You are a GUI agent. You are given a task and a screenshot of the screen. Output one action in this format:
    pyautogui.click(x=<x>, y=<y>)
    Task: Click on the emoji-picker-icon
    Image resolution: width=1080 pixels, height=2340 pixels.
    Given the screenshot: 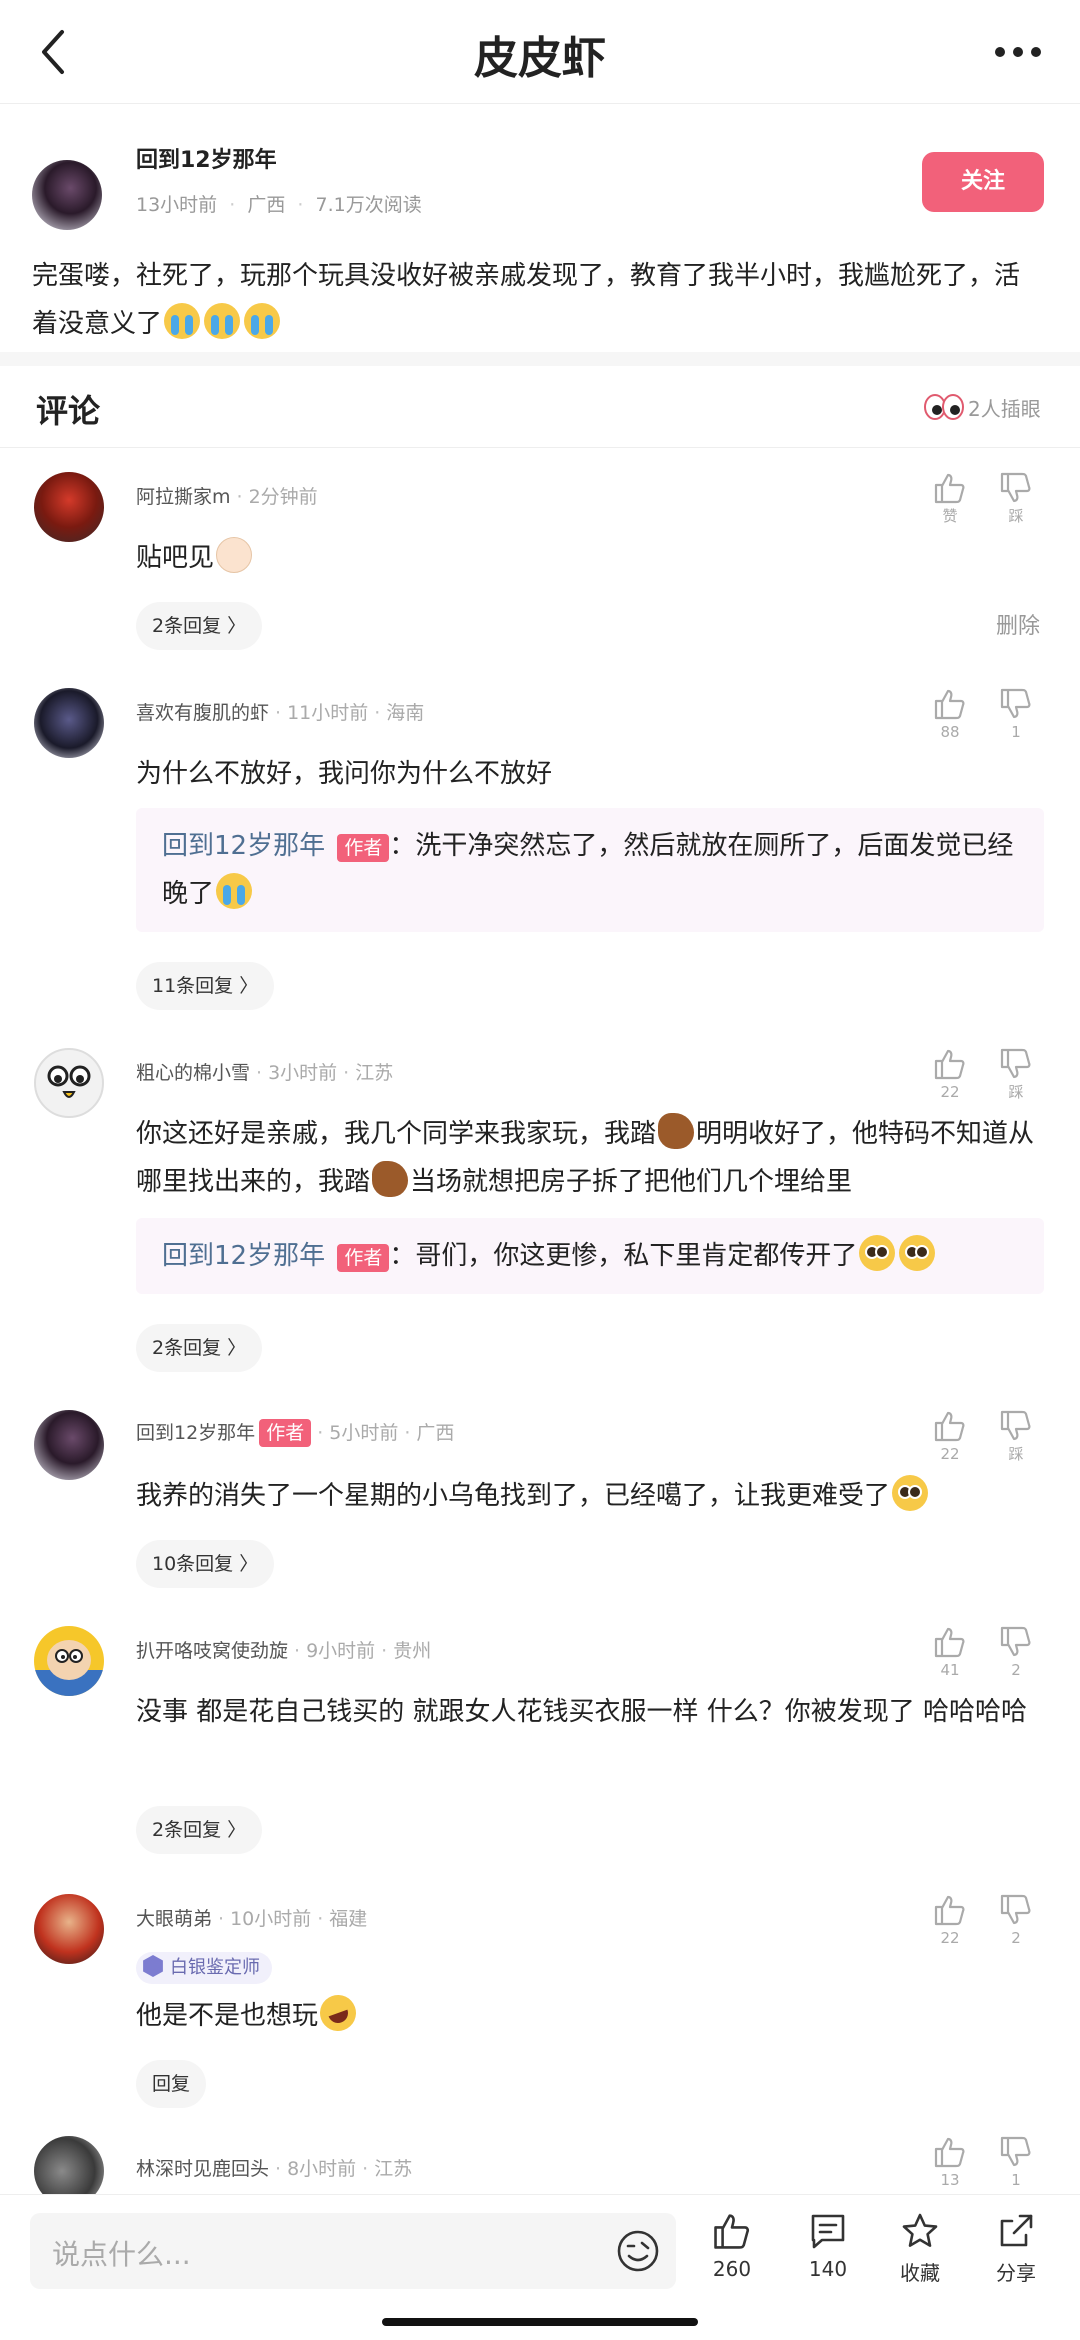 What is the action you would take?
    pyautogui.click(x=638, y=2251)
    